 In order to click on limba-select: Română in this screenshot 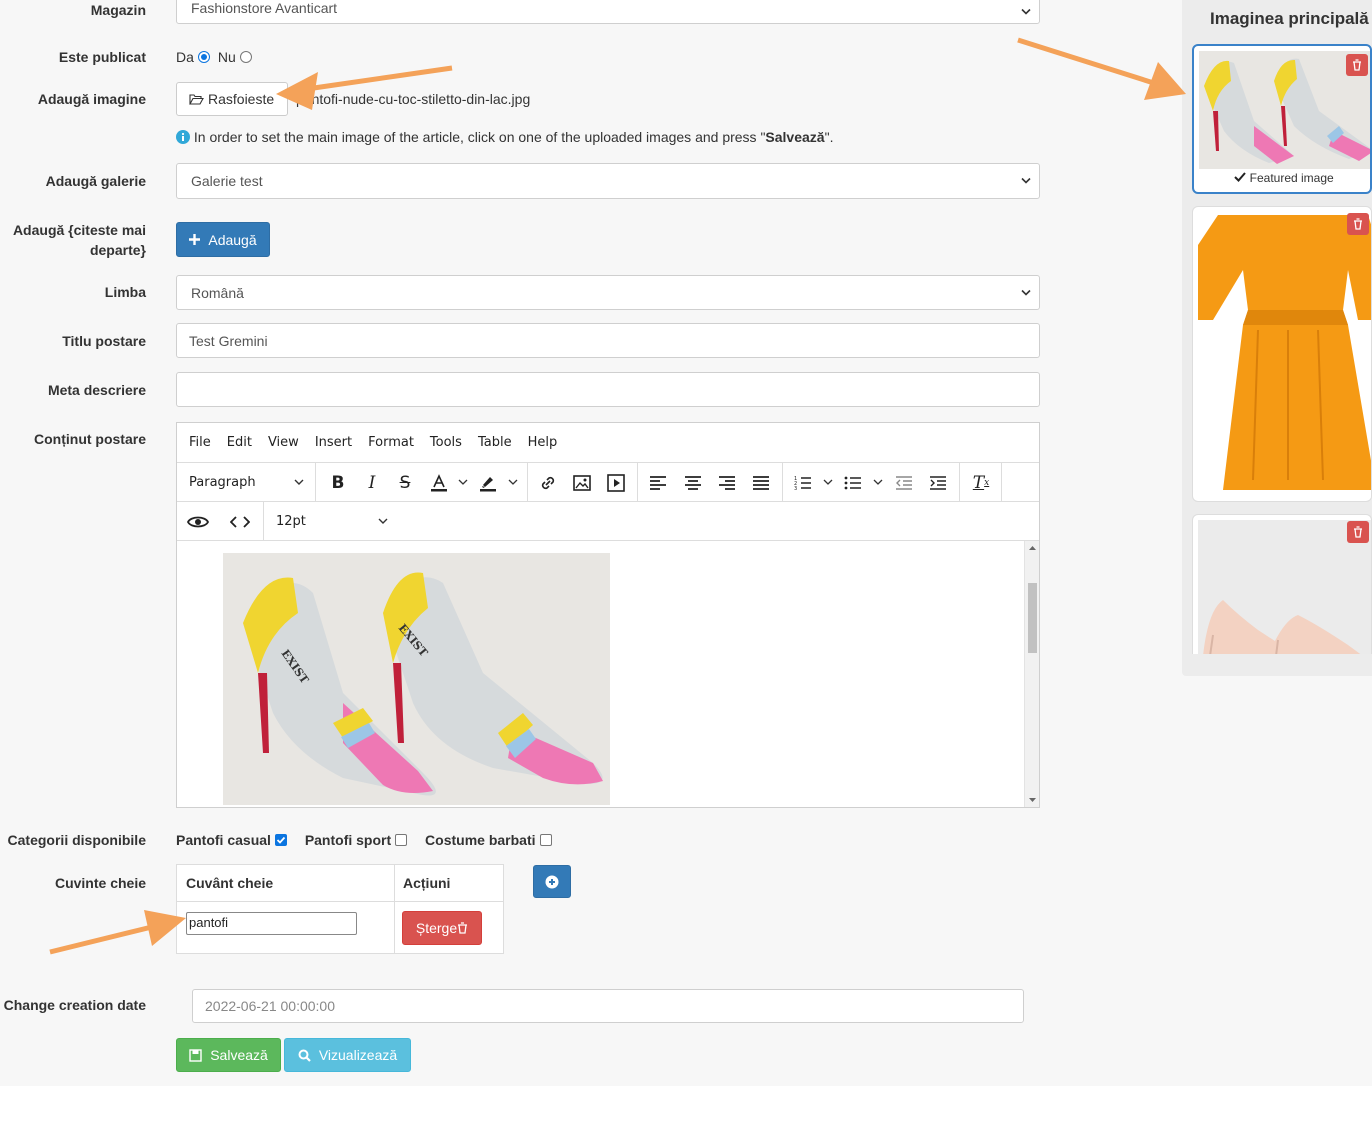, I will do `click(608, 292)`.